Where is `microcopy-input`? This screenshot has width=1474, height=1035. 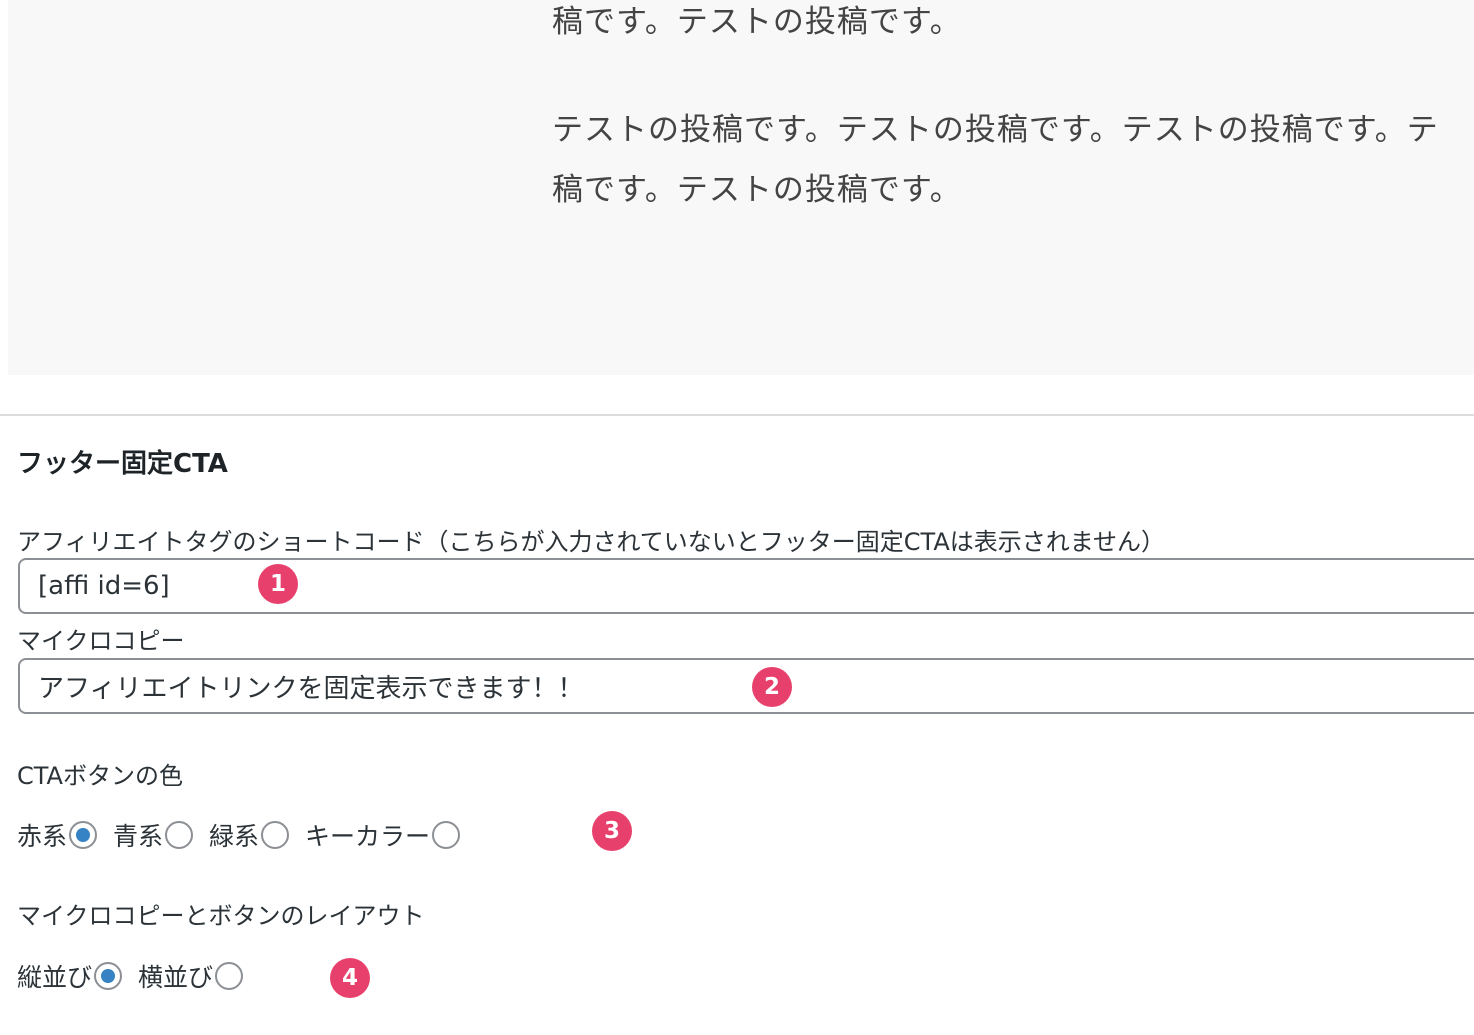 microcopy-input is located at coordinates (746, 686).